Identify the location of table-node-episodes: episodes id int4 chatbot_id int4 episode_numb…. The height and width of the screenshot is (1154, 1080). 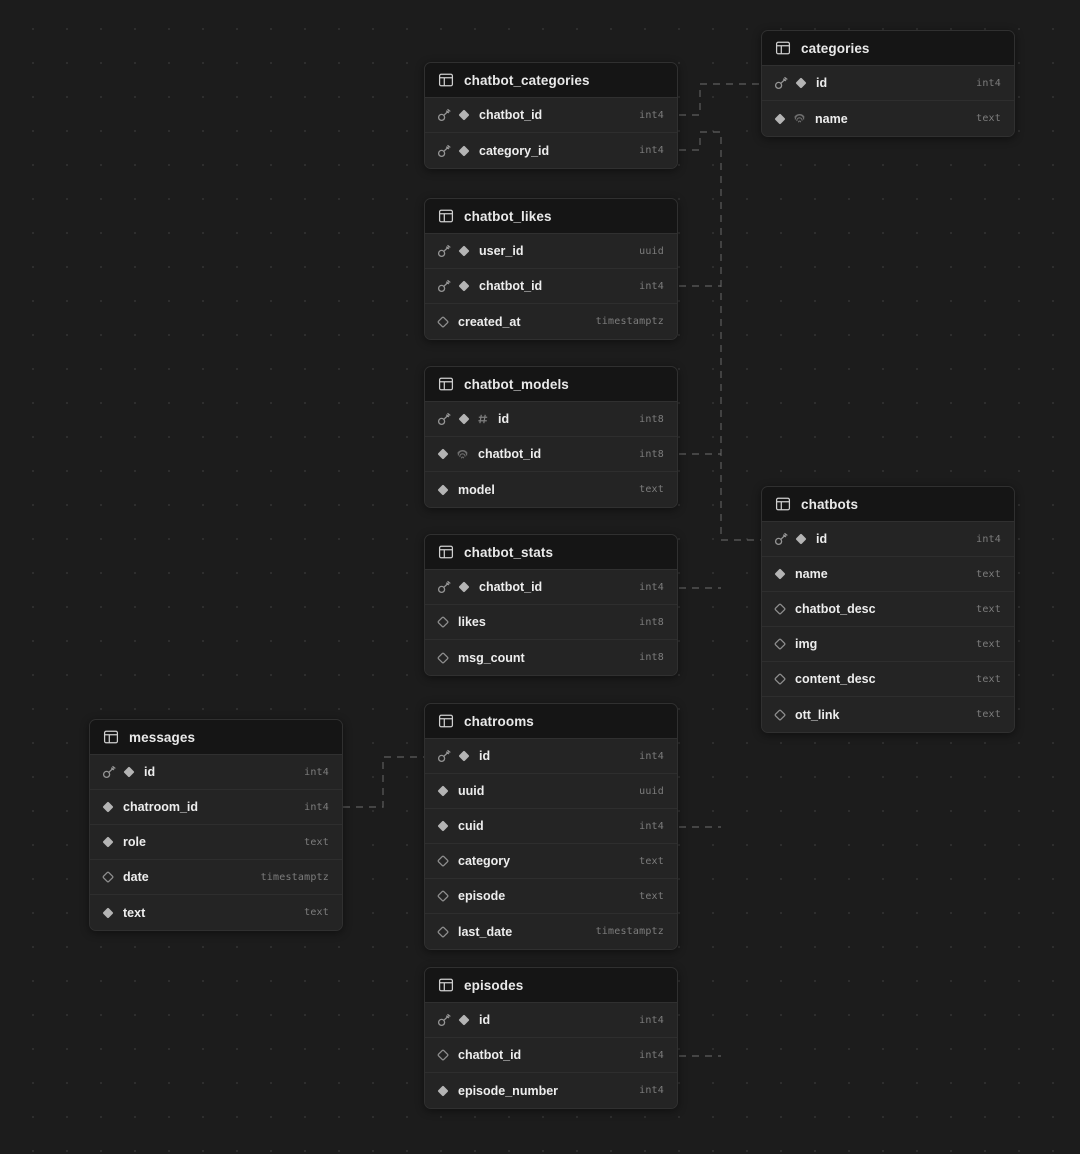
(551, 1038).